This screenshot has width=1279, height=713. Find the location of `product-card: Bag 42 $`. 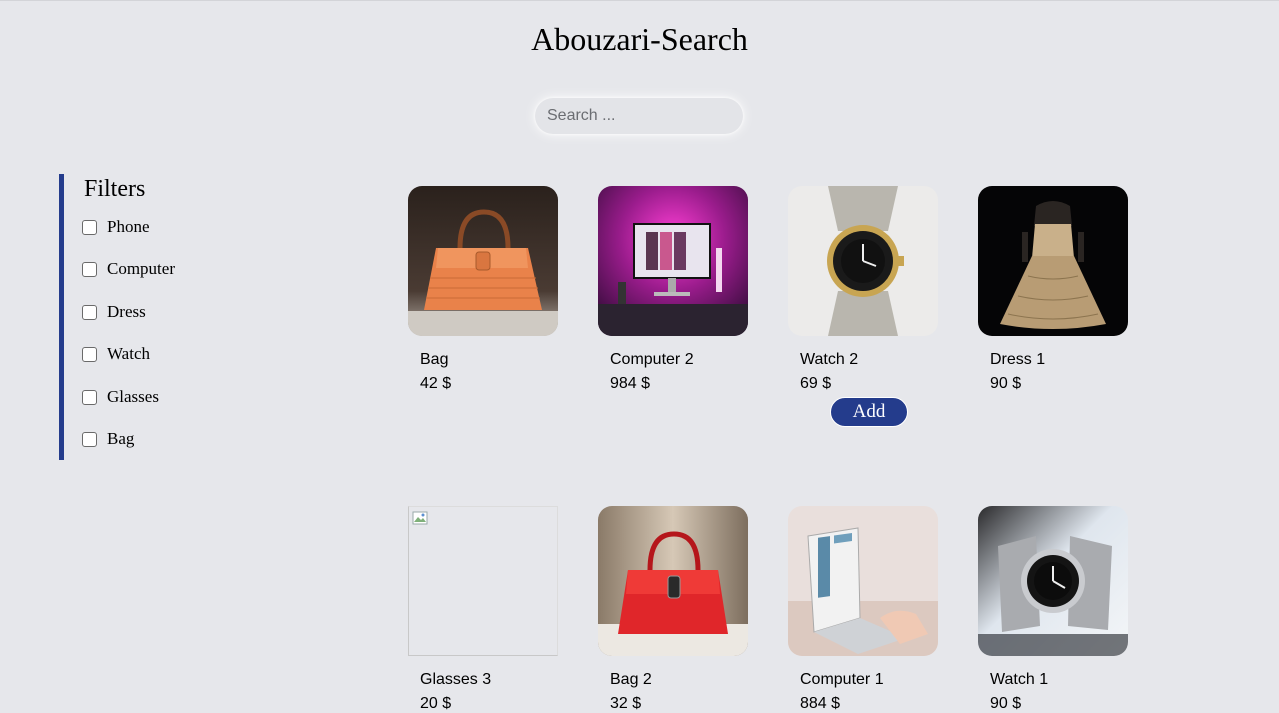

product-card: Bag 42 $ is located at coordinates (483, 289).